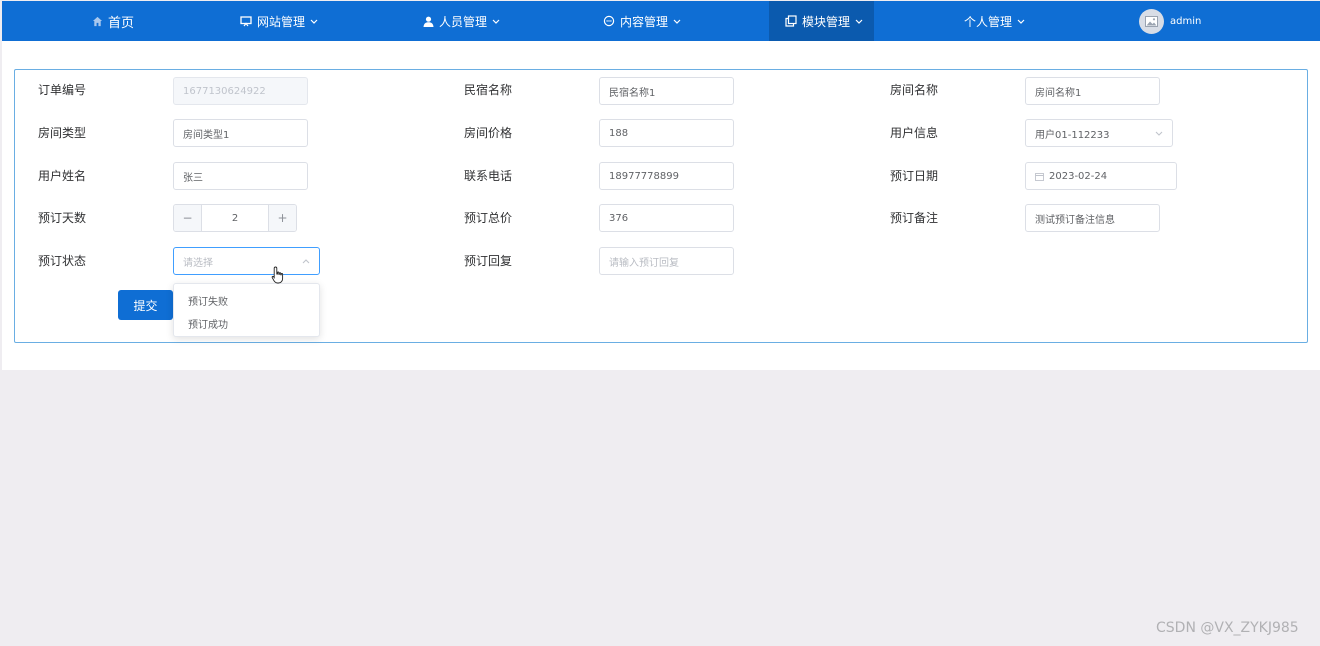 The height and width of the screenshot is (646, 1320). I want to click on room-price-label: 房间价格, so click(488, 133).